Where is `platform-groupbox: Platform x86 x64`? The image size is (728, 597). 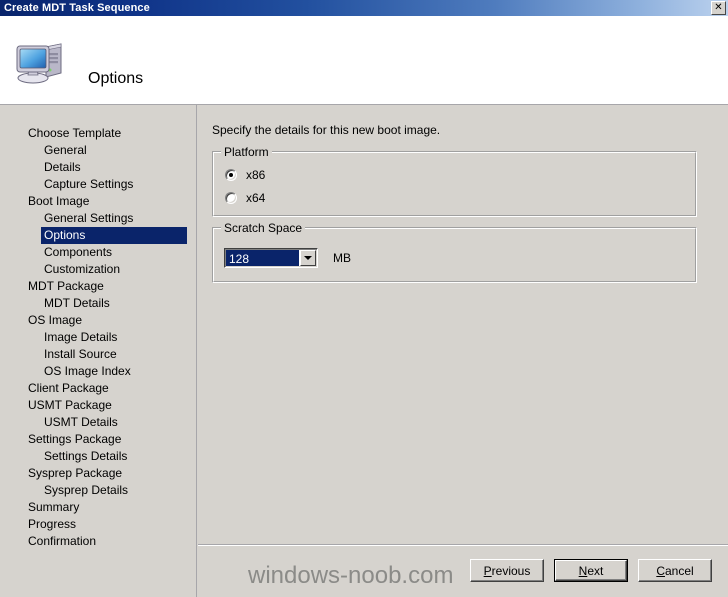
platform-groupbox: Platform x86 x64 is located at coordinates (454, 181).